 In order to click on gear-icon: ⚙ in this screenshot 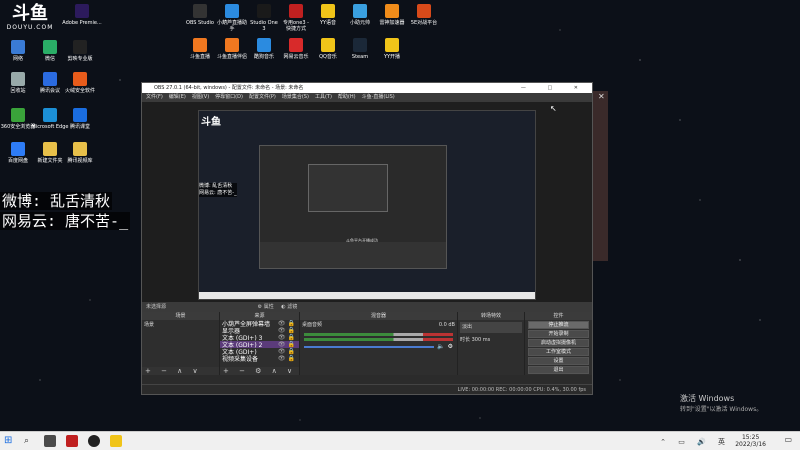, I will do `click(260, 307)`.